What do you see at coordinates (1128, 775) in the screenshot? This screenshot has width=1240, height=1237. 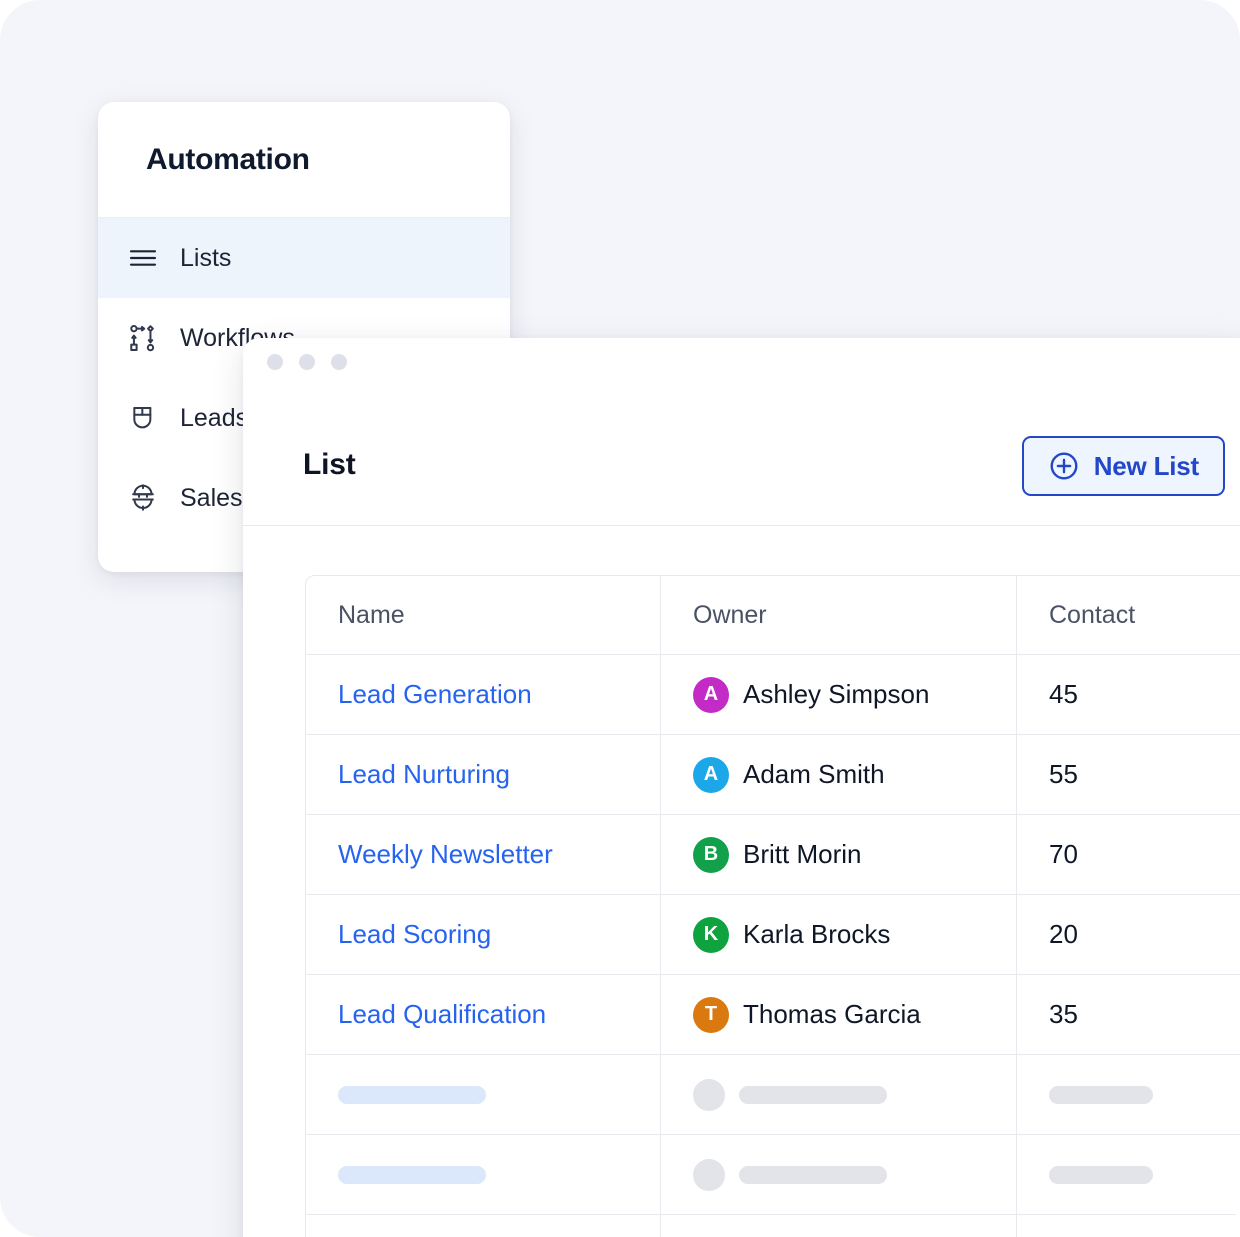 I see `cell-contact: 55` at bounding box center [1128, 775].